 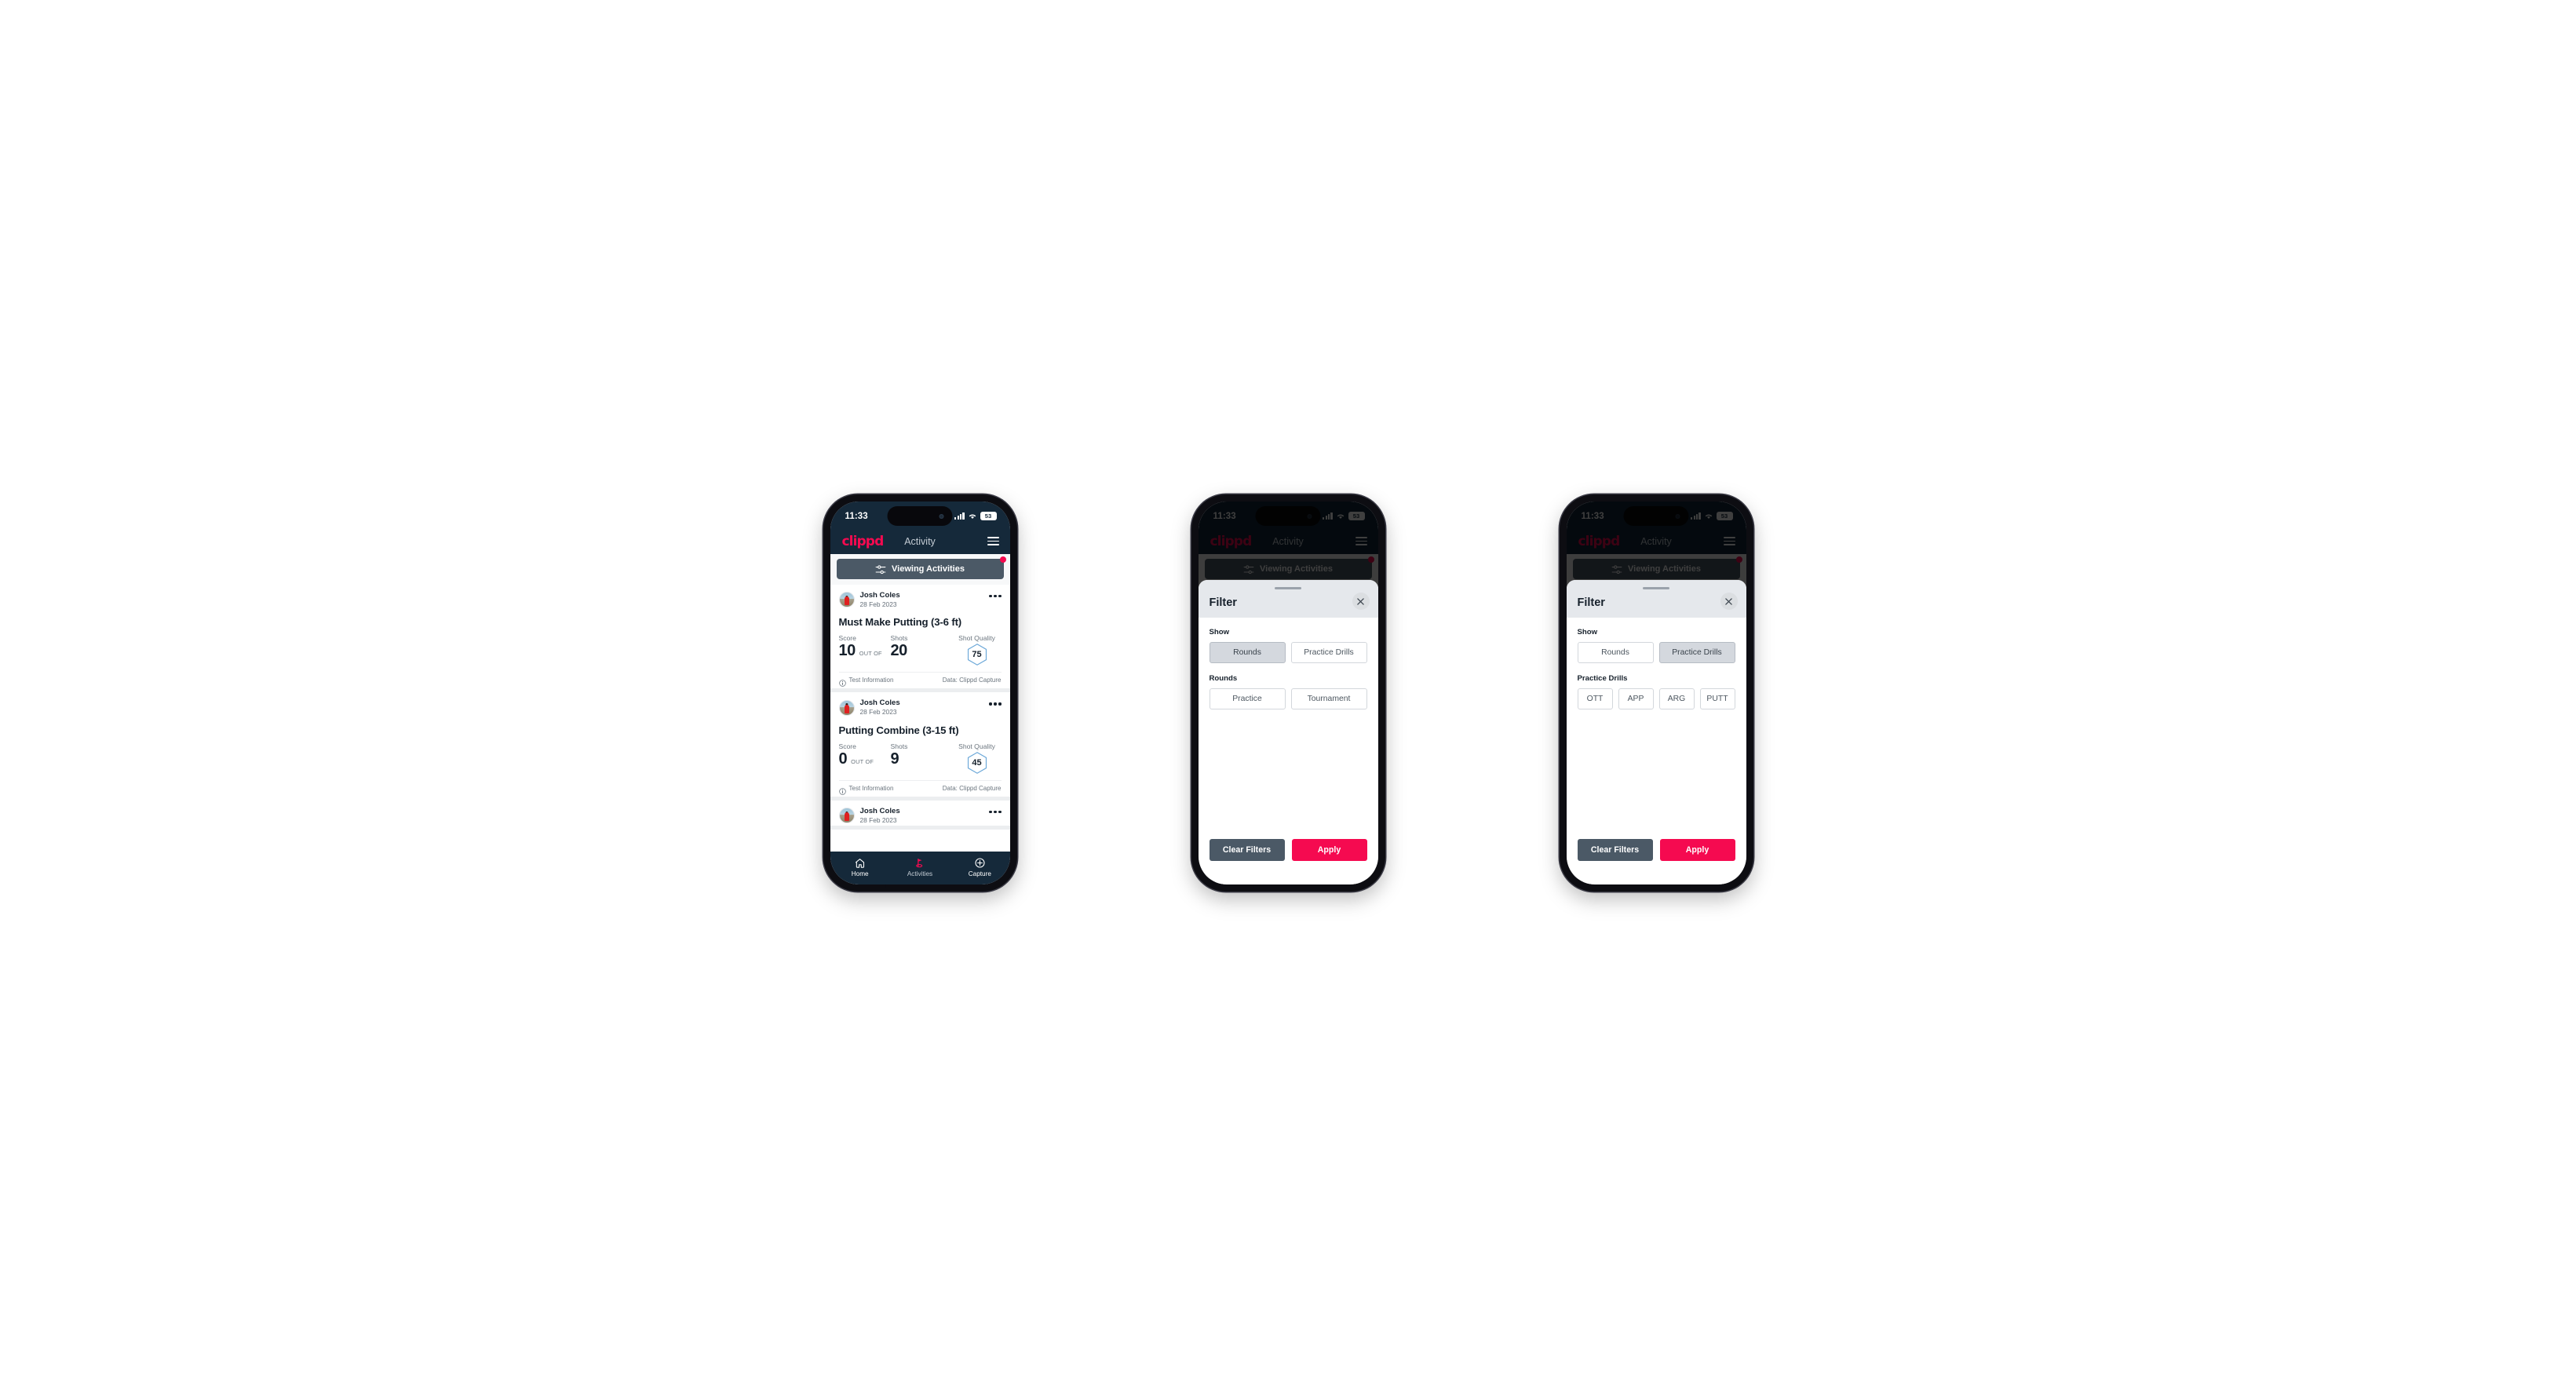 What do you see at coordinates (863, 541) in the screenshot?
I see `clippd-logo: clippd` at bounding box center [863, 541].